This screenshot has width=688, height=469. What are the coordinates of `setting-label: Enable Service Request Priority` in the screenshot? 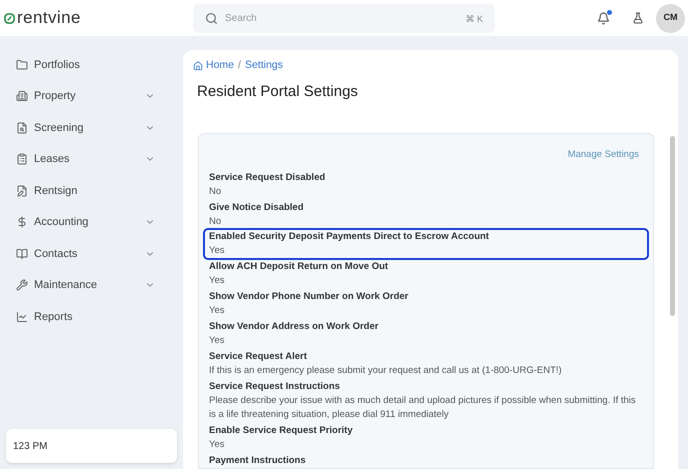 It's located at (281, 431).